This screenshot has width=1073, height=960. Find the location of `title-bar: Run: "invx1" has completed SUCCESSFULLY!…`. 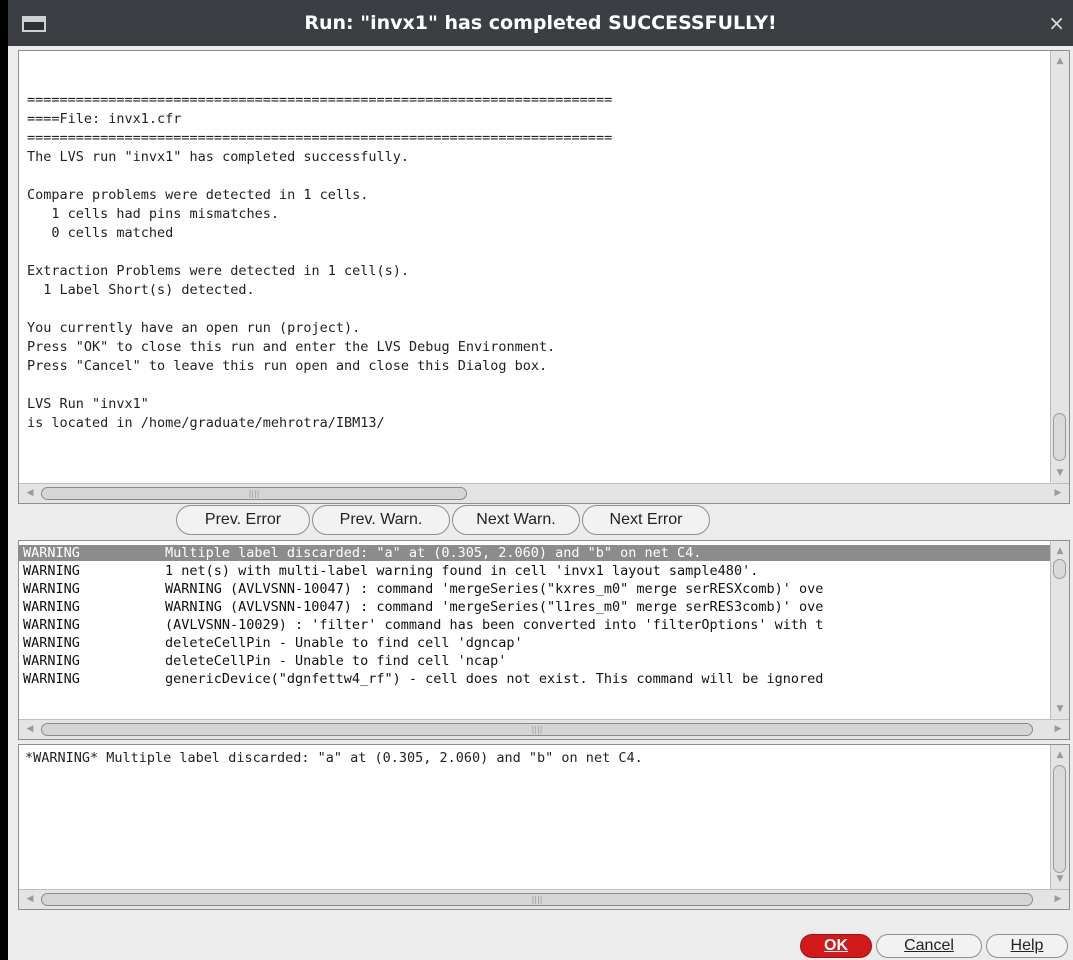

title-bar: Run: "invx1" has completed SUCCESSFULLY!… is located at coordinates (540, 23).